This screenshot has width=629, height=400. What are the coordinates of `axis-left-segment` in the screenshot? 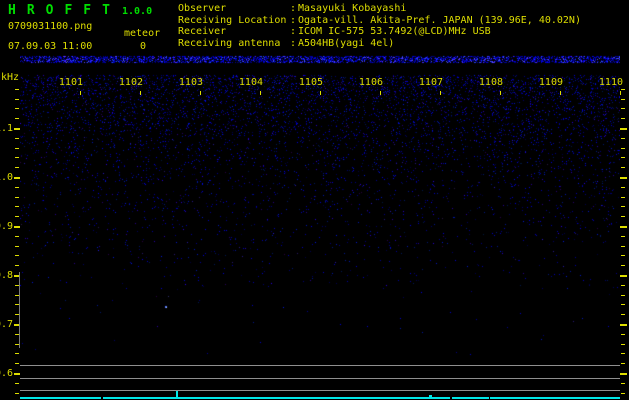 It's located at (19, 310).